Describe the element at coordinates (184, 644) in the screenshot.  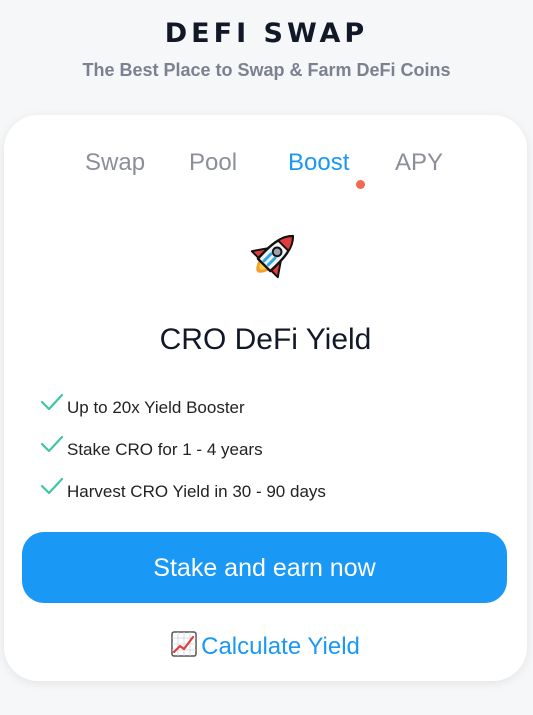
I see `chart-increasing-icon` at that location.